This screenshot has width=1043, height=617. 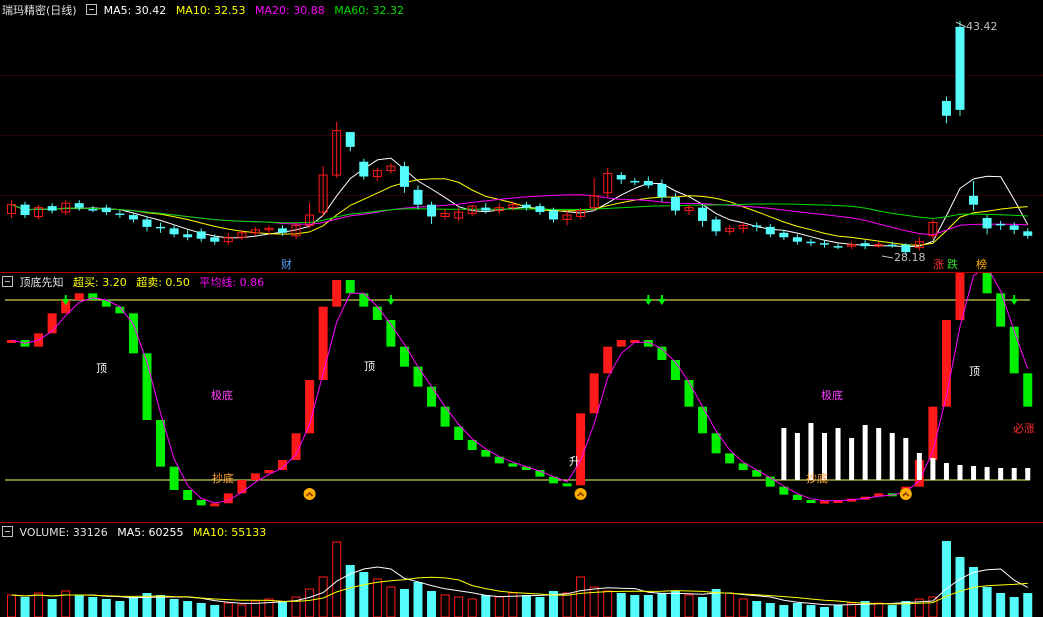 What do you see at coordinates (832, 395) in the screenshot?
I see `label-jidi-2: 极底` at bounding box center [832, 395].